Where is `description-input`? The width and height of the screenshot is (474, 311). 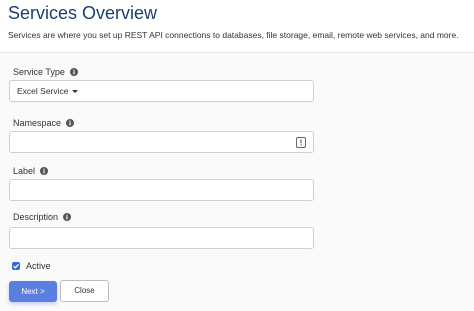 description-input is located at coordinates (161, 238).